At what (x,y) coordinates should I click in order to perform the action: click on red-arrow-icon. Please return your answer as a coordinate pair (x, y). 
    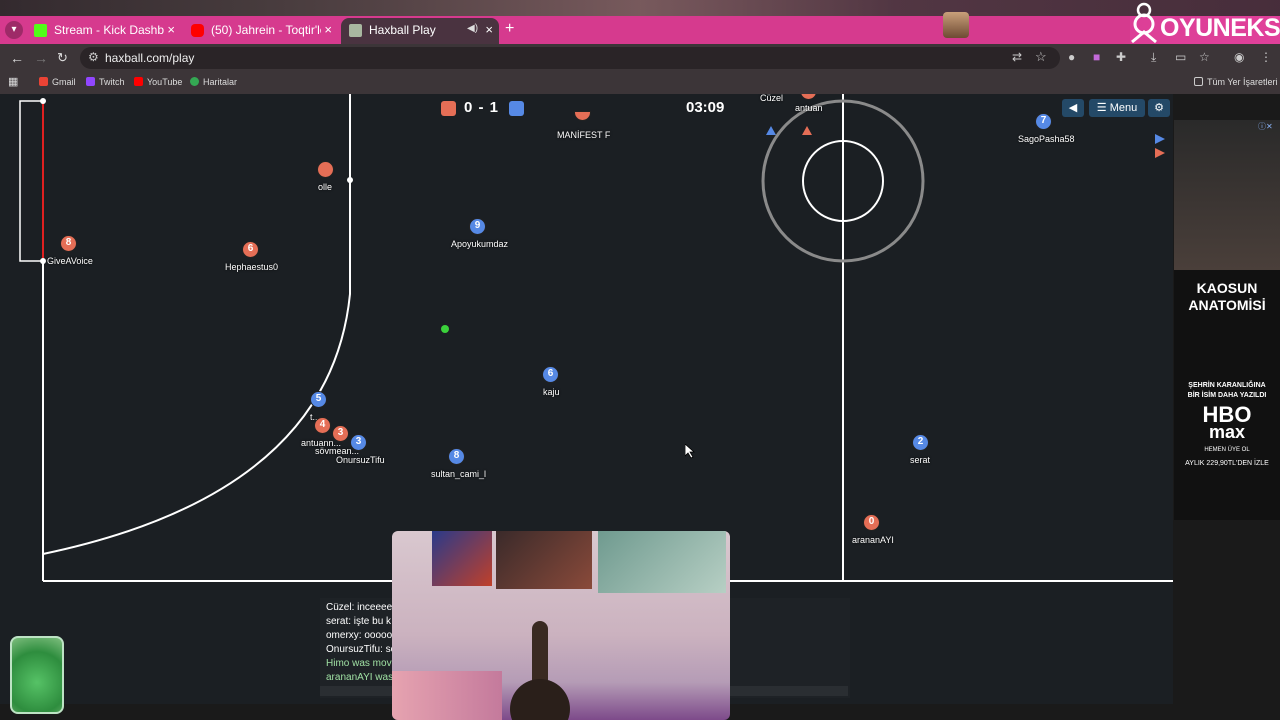
    Looking at the image, I should click on (1160, 153).